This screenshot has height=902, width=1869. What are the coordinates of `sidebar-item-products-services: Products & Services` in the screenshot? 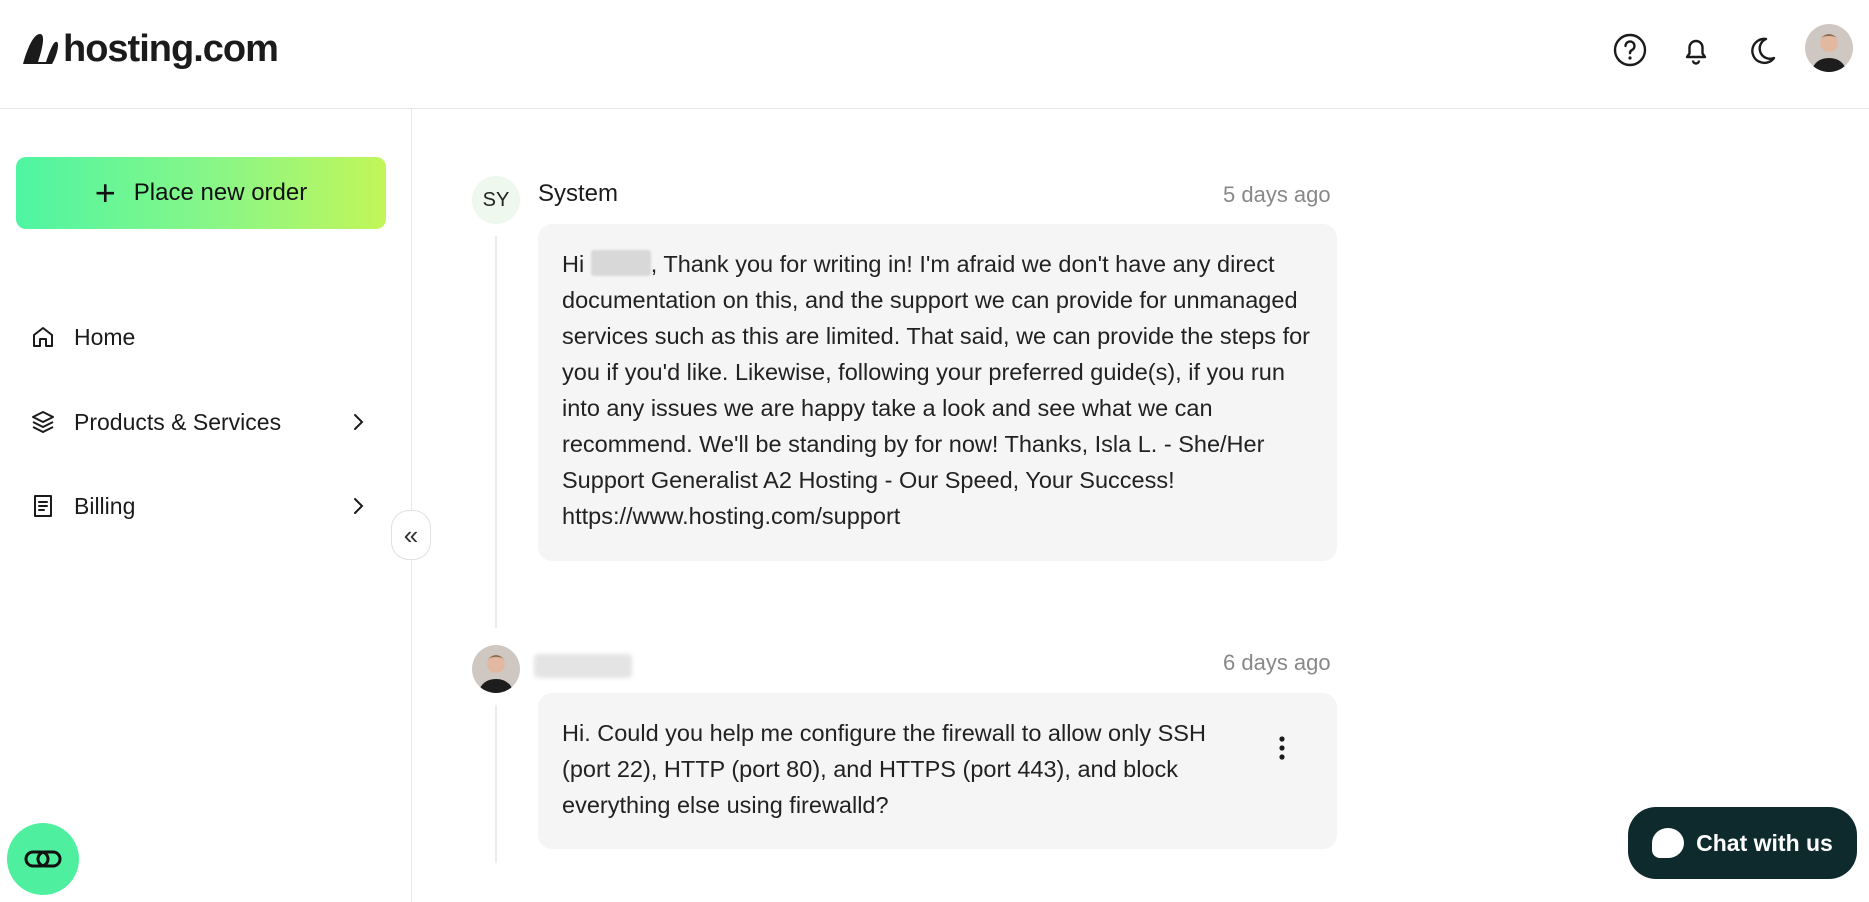 It's located at (200, 422).